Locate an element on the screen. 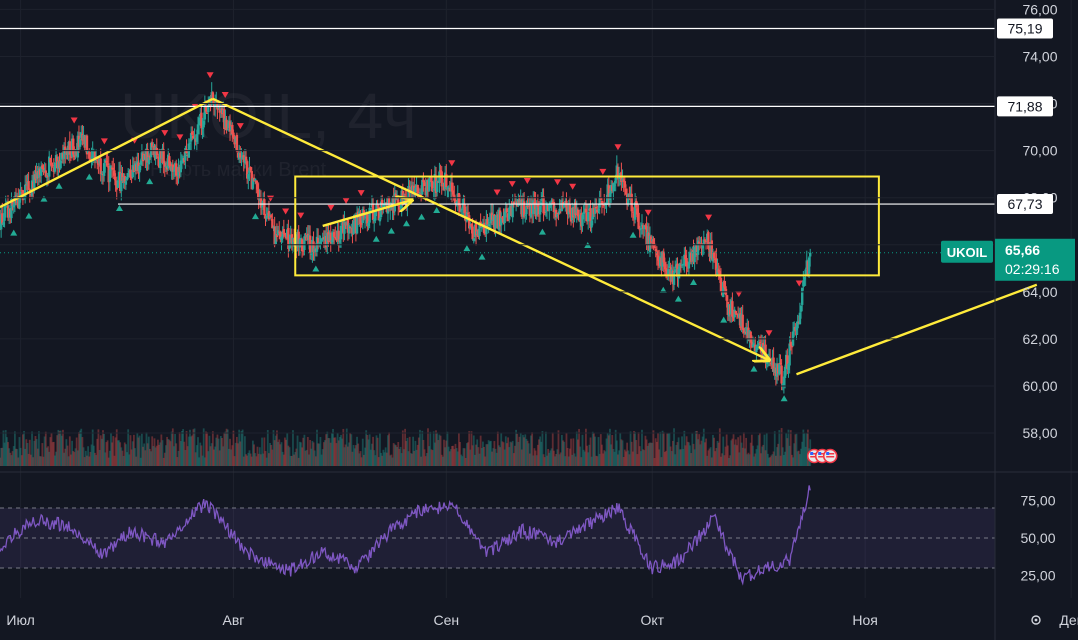 This screenshot has height=640, width=1078. economic-events is located at coordinates (822, 456).